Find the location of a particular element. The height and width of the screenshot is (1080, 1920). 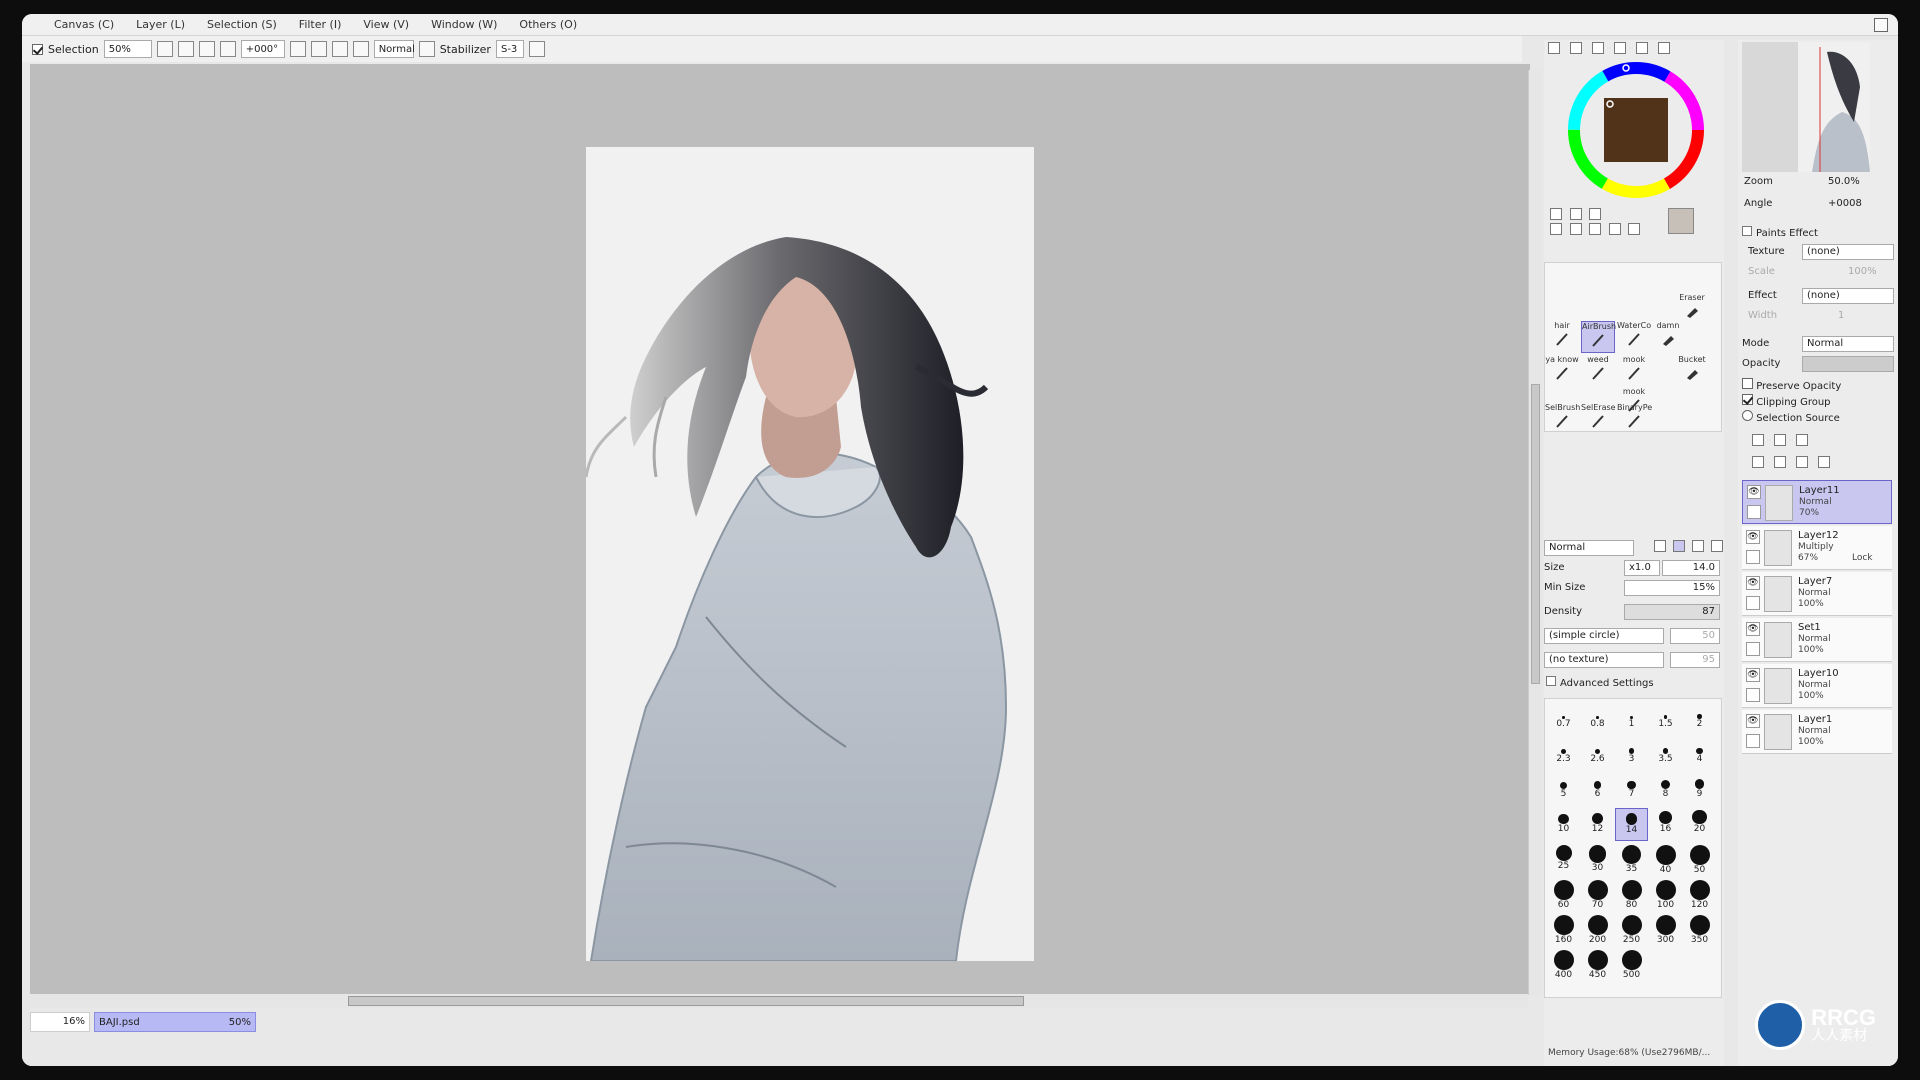

horizontal-scroll-thumb is located at coordinates (686, 1001).